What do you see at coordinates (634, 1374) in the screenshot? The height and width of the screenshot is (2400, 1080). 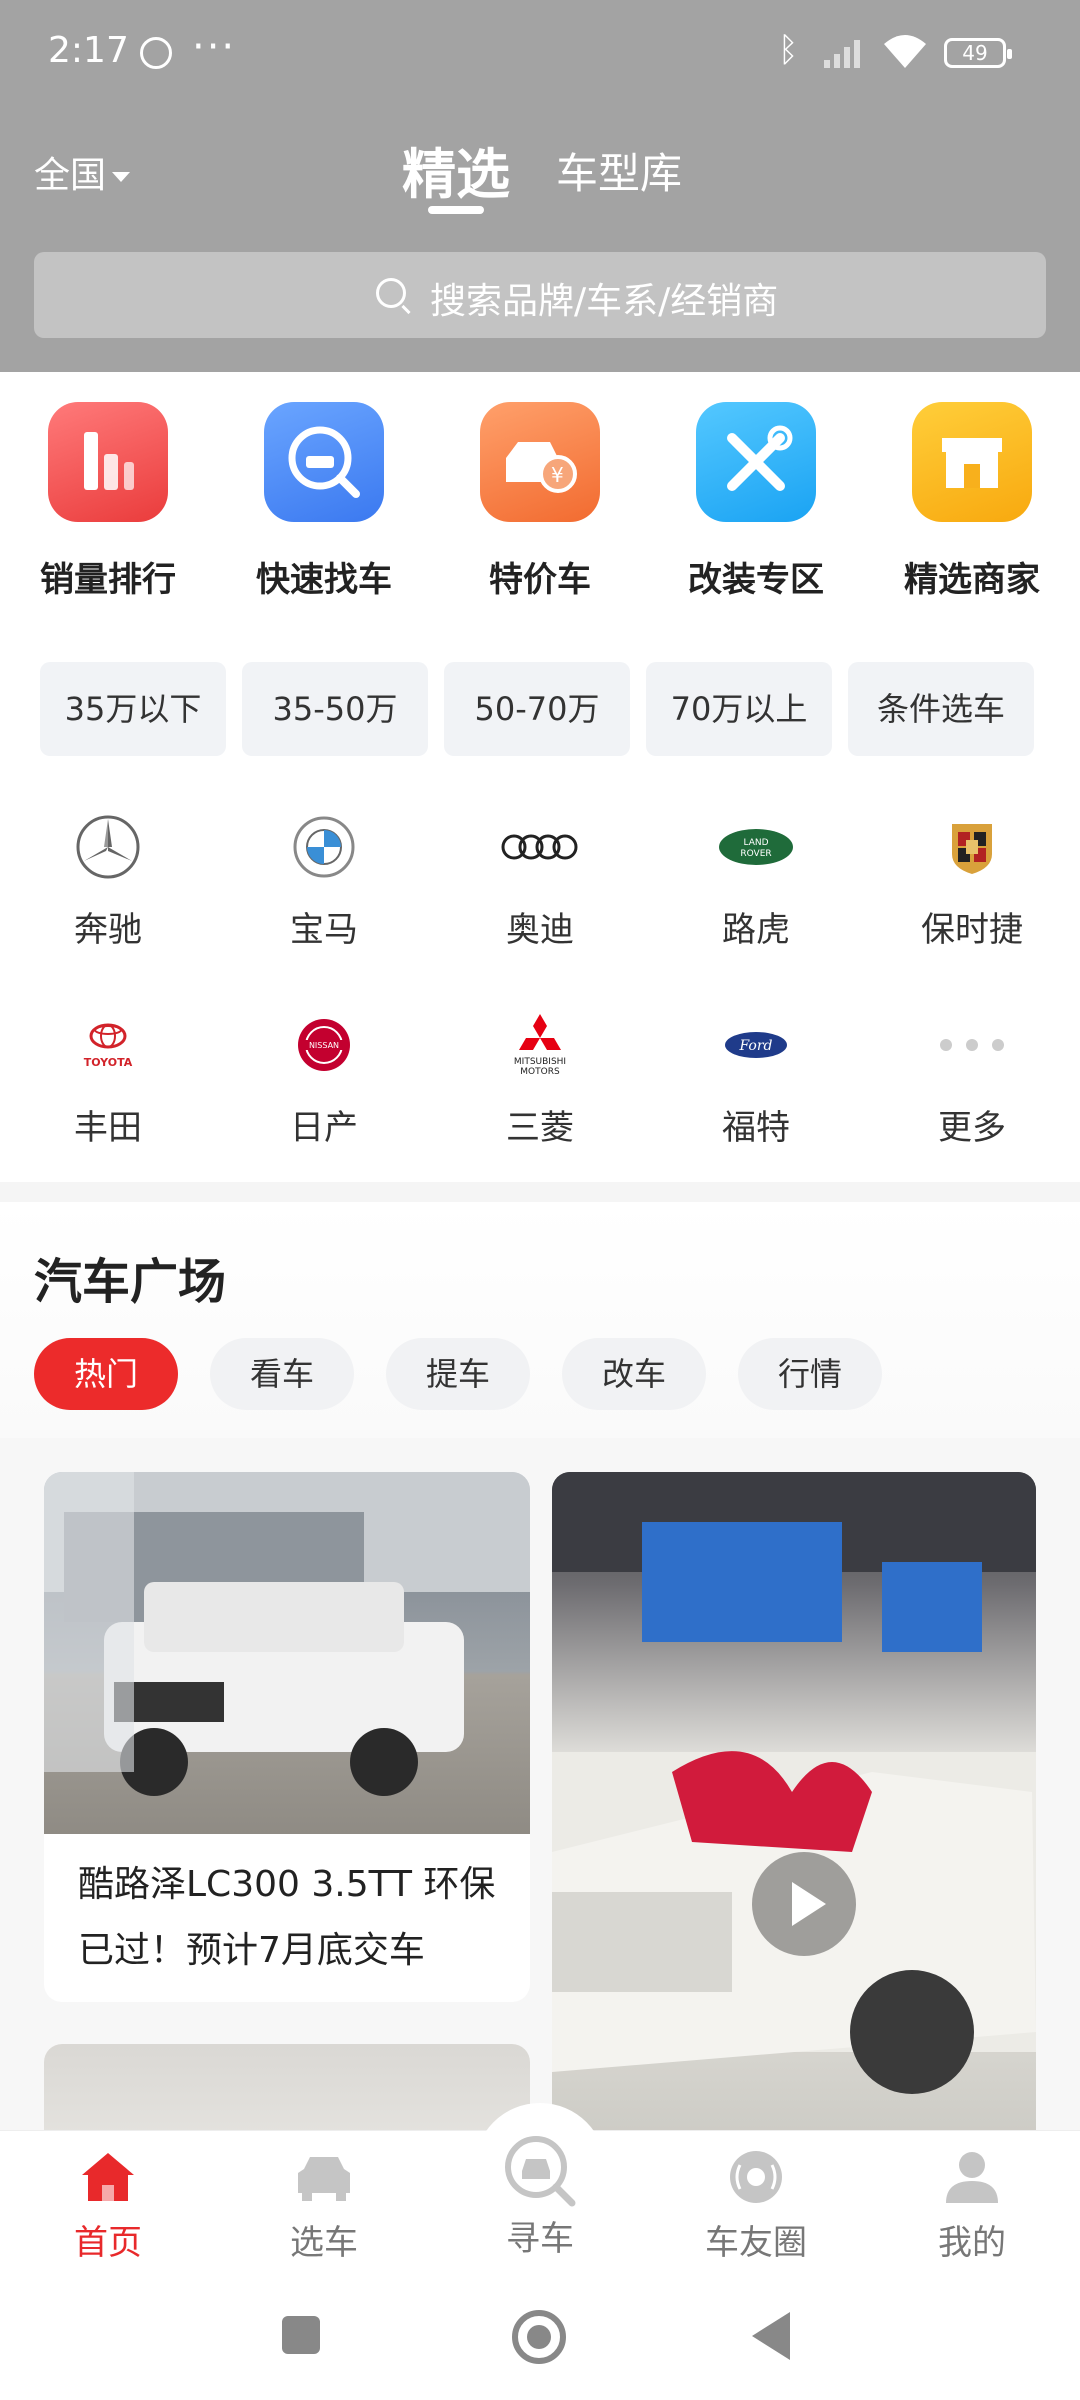 I see `plaza-tab-modify: 改车` at bounding box center [634, 1374].